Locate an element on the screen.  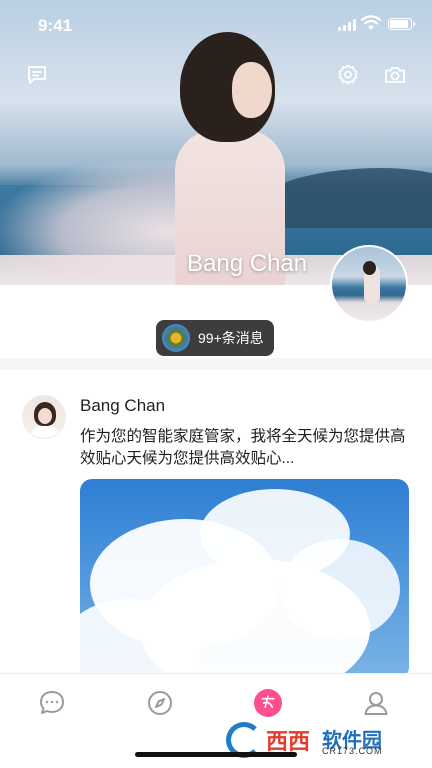
cover-face is located at coordinates (252, 90).